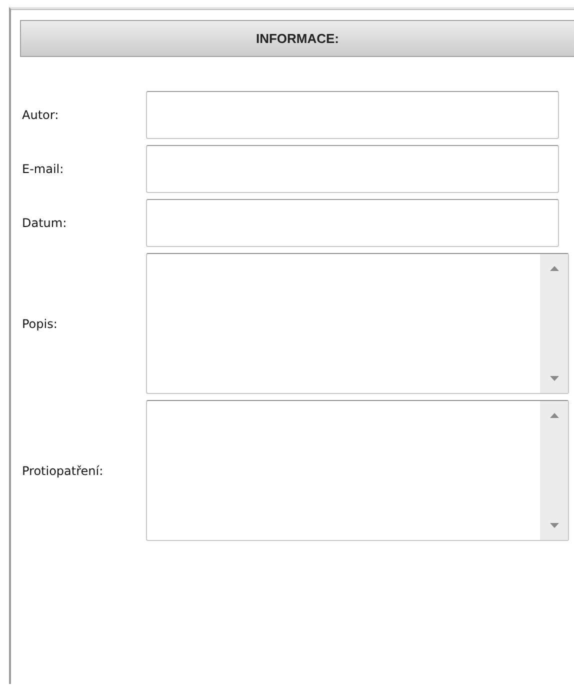 The image size is (574, 686). What do you see at coordinates (40, 115) in the screenshot?
I see `field-label: Autor:` at bounding box center [40, 115].